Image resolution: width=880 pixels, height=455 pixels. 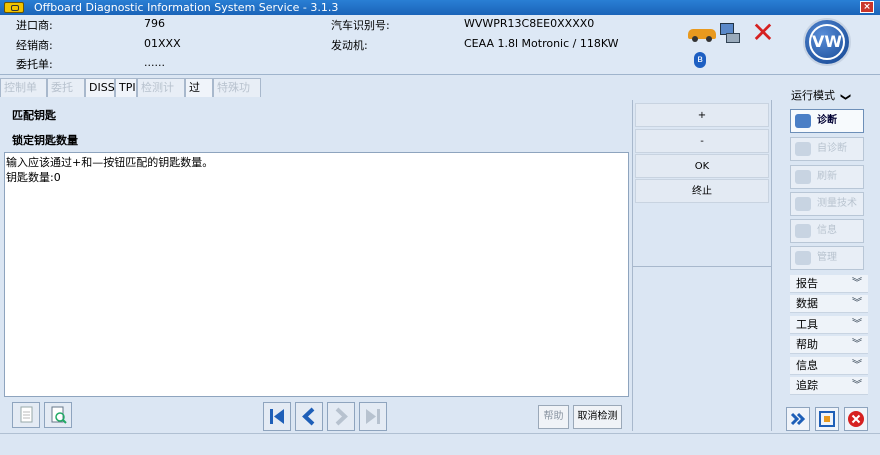 What do you see at coordinates (763, 32) in the screenshot?
I see `disconnected-x-icon: ✕` at bounding box center [763, 32].